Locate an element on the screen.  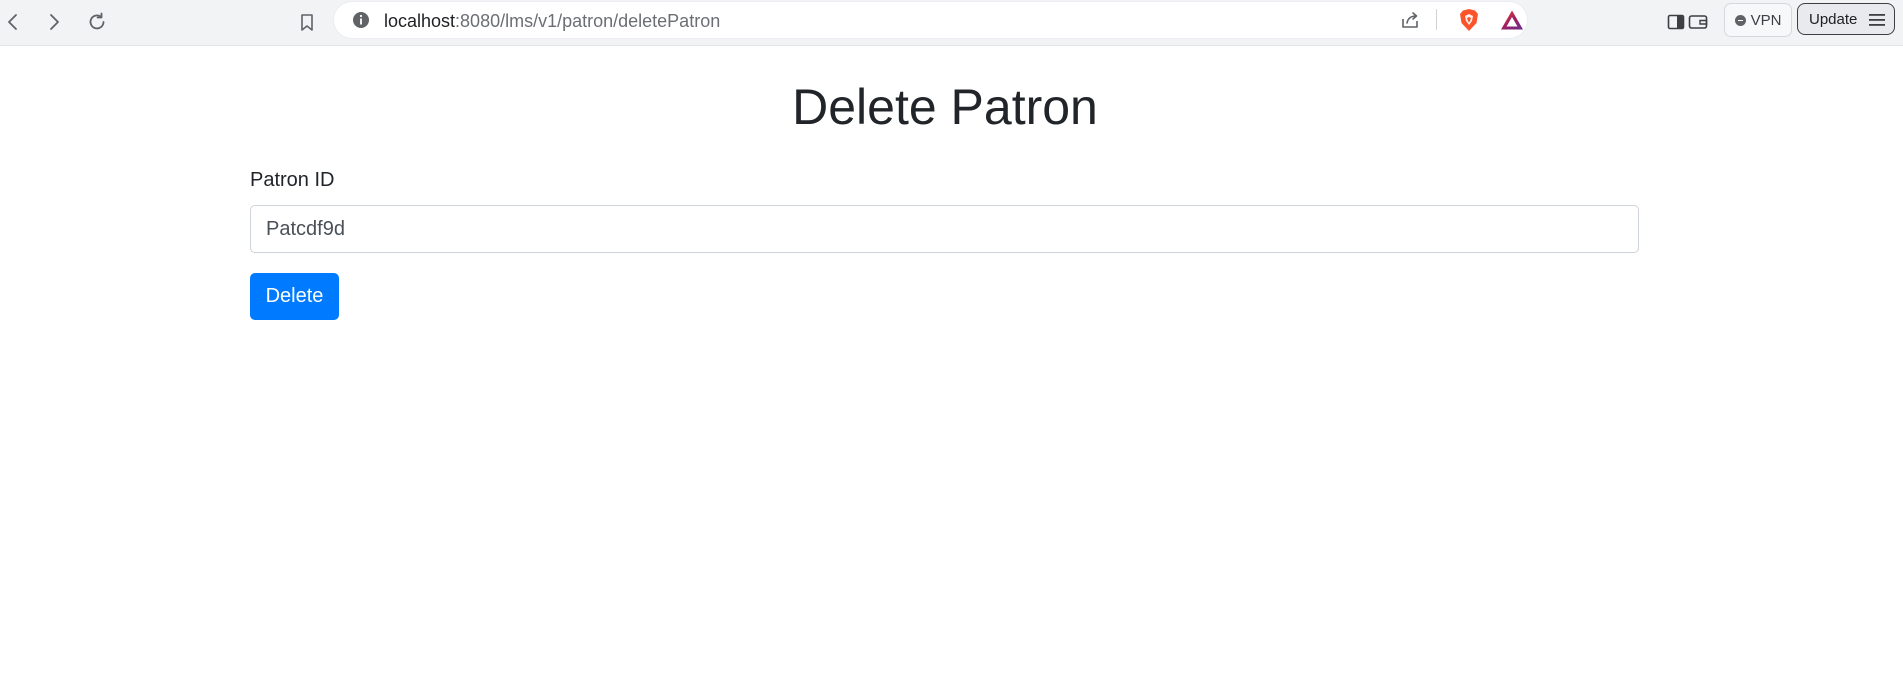
update-button: Update is located at coordinates (1846, 19).